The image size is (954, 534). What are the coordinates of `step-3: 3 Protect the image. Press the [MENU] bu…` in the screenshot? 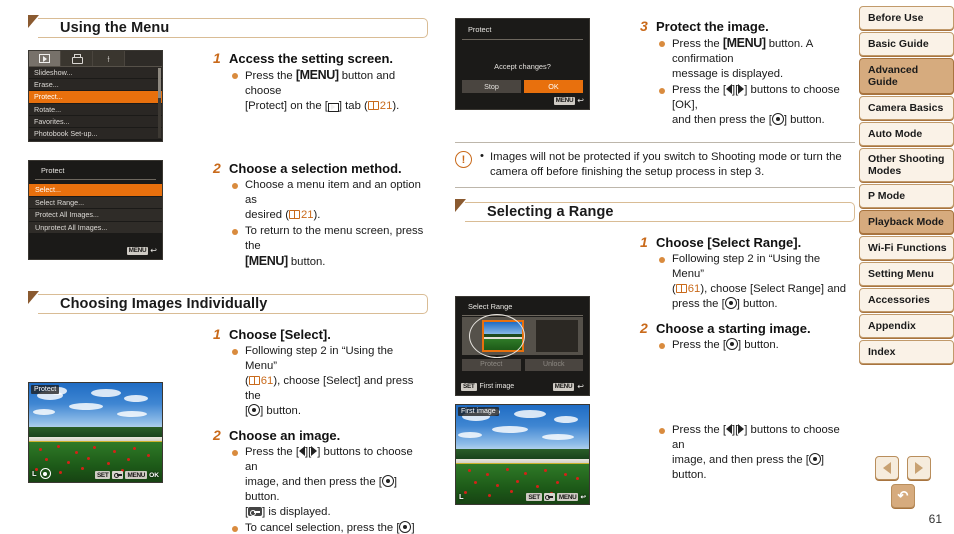 It's located at (747, 73).